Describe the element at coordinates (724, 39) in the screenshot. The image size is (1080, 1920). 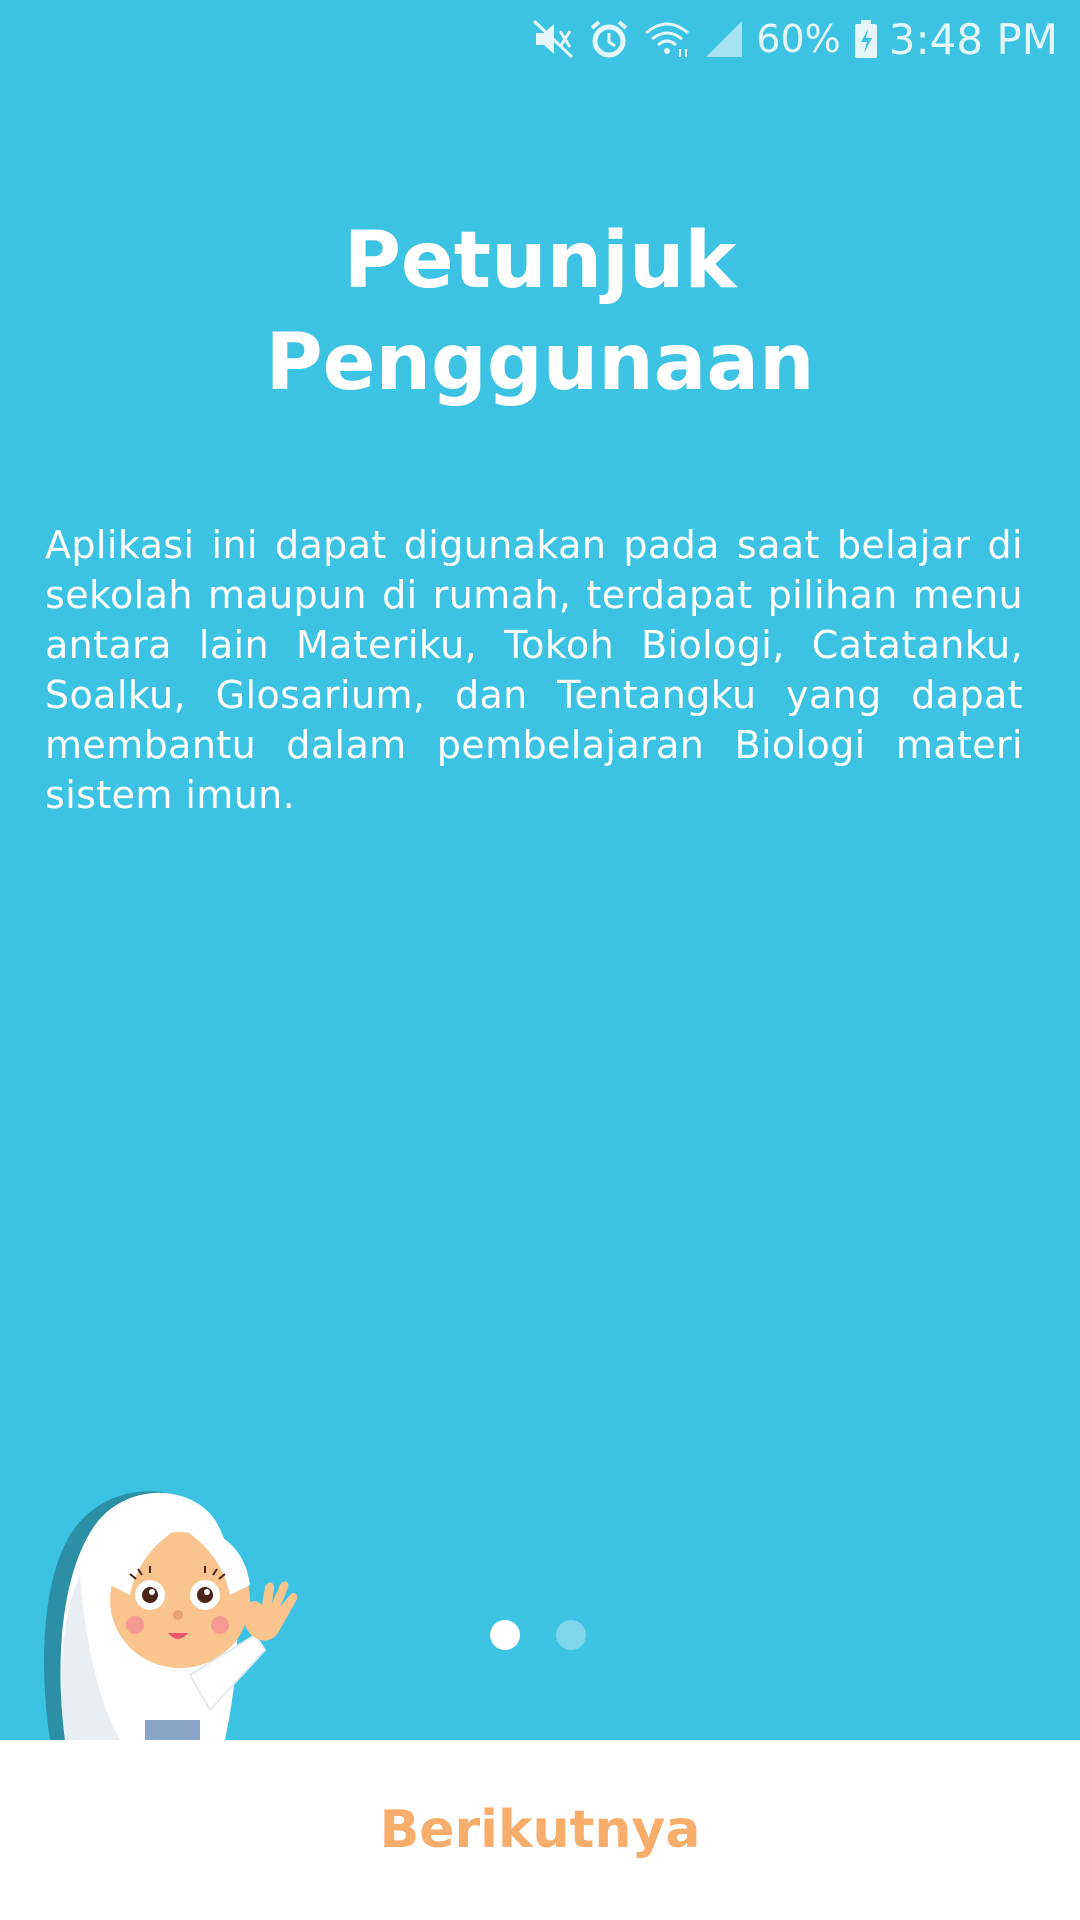
I see `signal-icon` at that location.